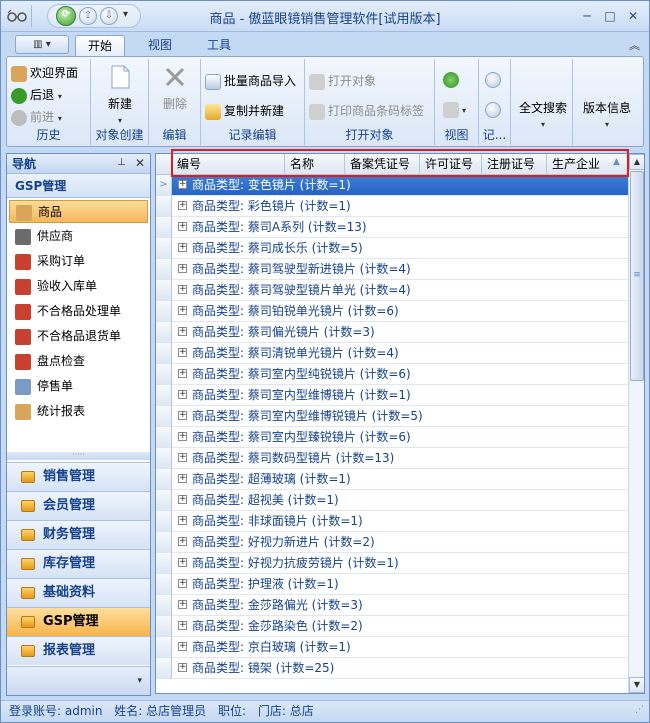 The height and width of the screenshot is (723, 650). Describe the element at coordinates (494, 79) in the screenshot. I see `prev-record-button` at that location.